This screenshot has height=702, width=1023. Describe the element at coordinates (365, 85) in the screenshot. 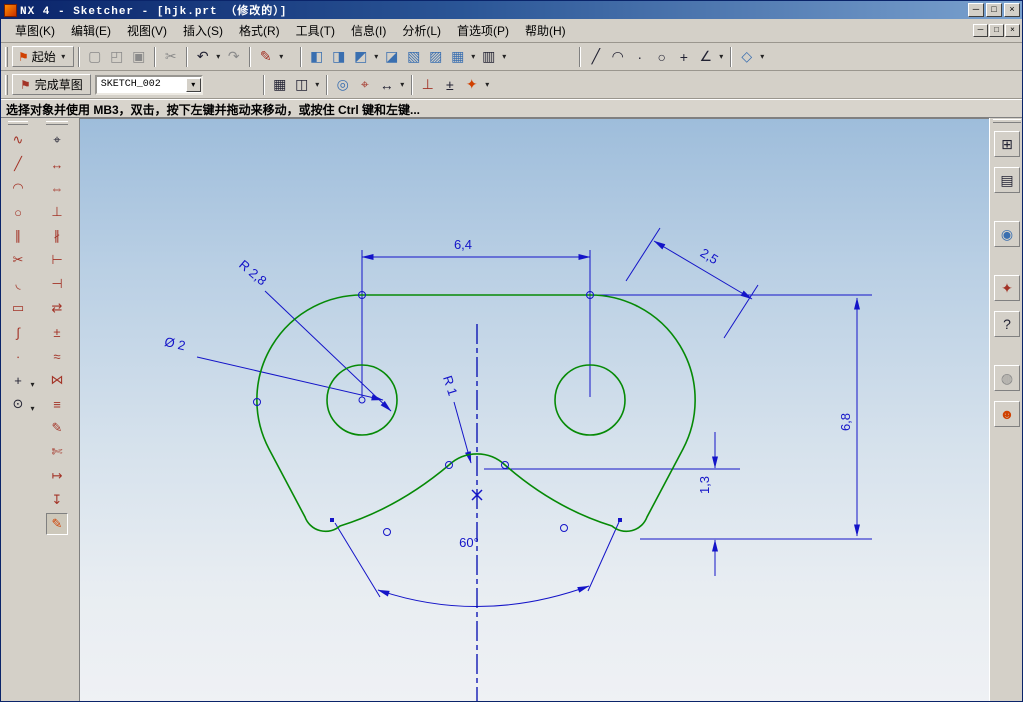

I see `snap-settings-icon: ⌖` at that location.